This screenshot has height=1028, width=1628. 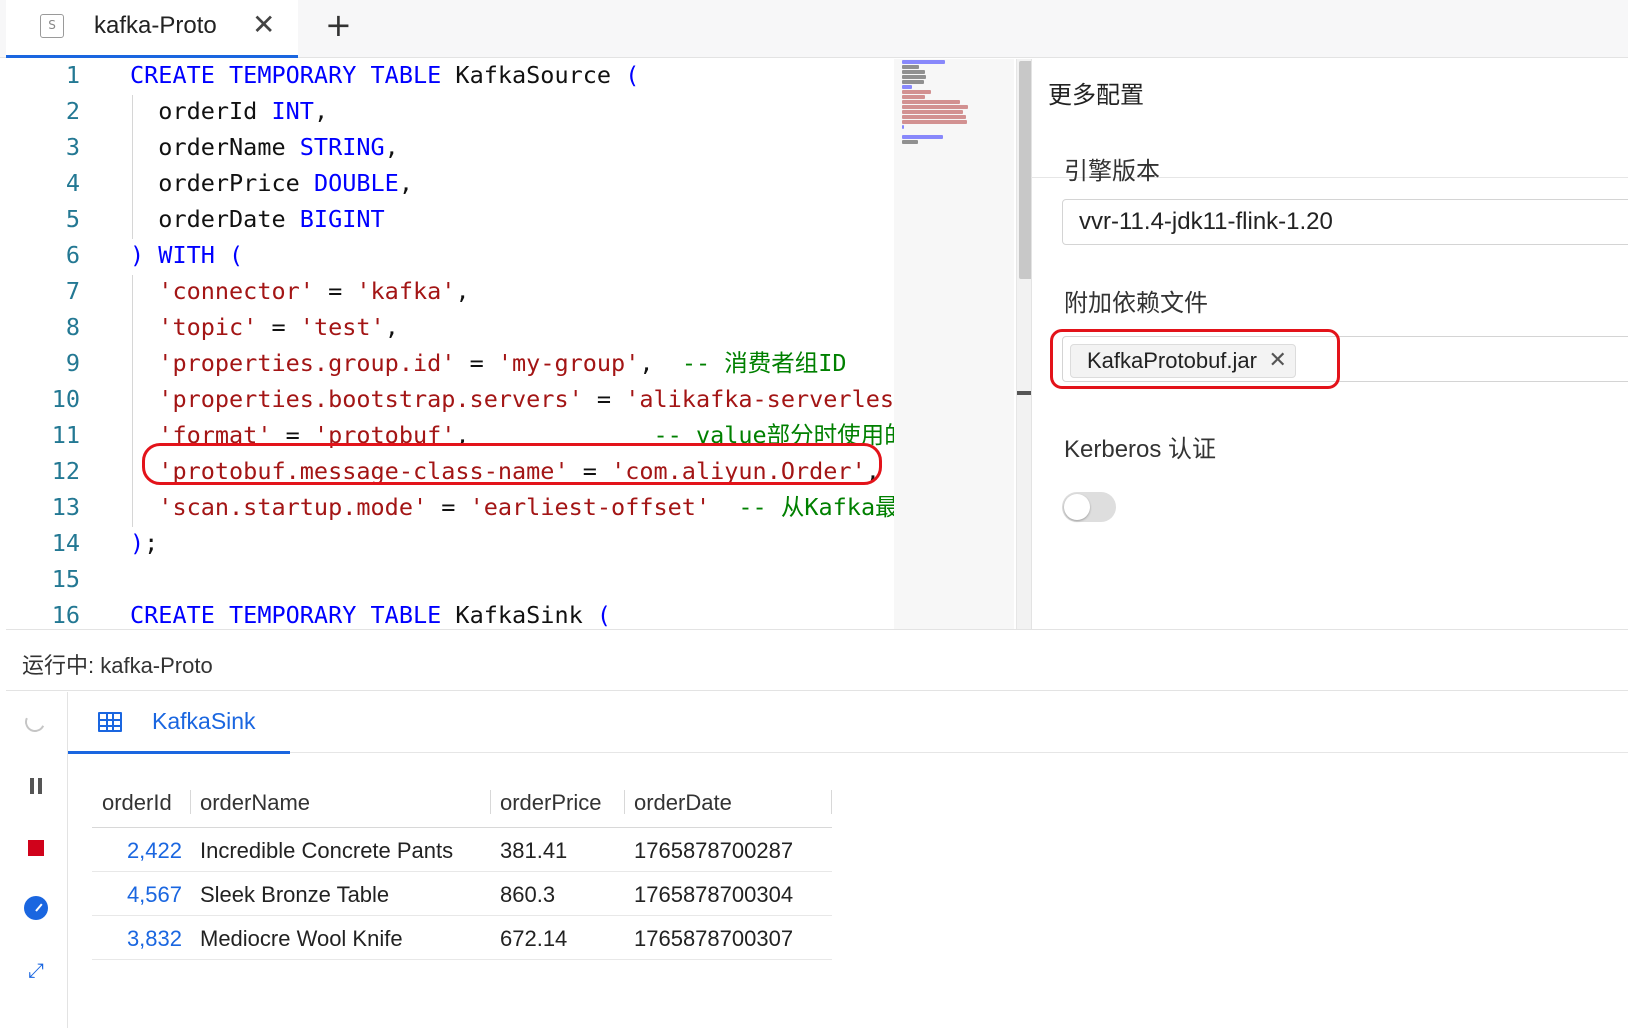 What do you see at coordinates (36, 786) in the screenshot?
I see `pause-icon` at bounding box center [36, 786].